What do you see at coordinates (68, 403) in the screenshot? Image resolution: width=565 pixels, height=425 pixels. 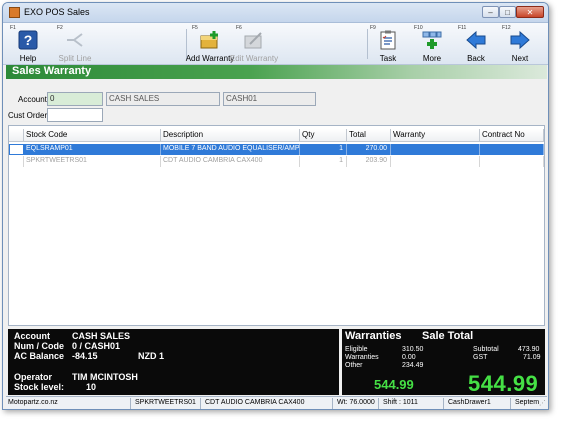 I see `status-site: Motopartz.co.nz` at bounding box center [68, 403].